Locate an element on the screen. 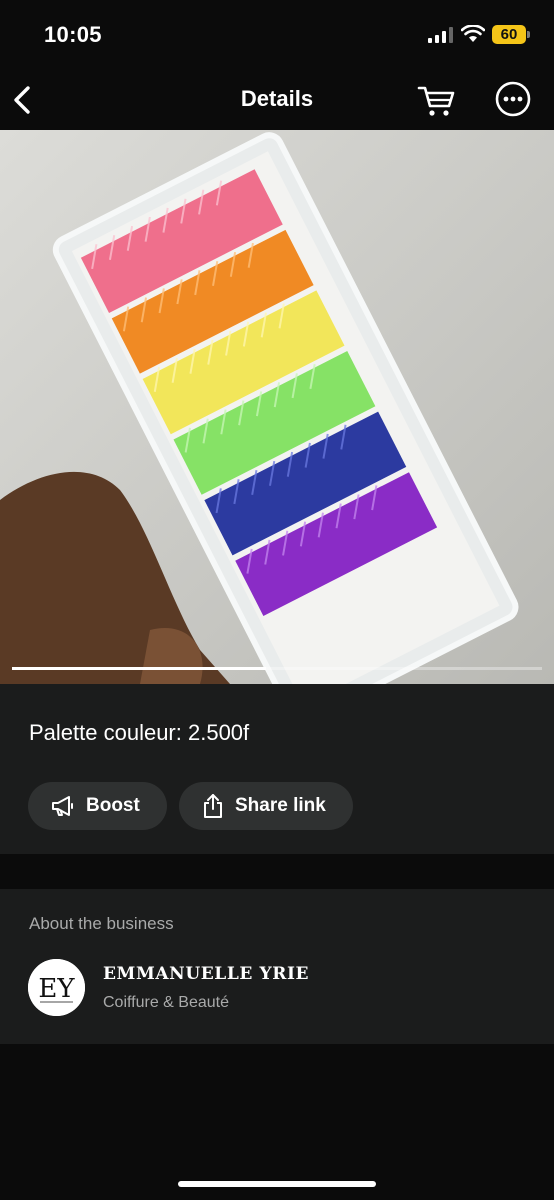 Image resolution: width=554 pixels, height=1200 pixels. page-title: Details is located at coordinates (277, 98).